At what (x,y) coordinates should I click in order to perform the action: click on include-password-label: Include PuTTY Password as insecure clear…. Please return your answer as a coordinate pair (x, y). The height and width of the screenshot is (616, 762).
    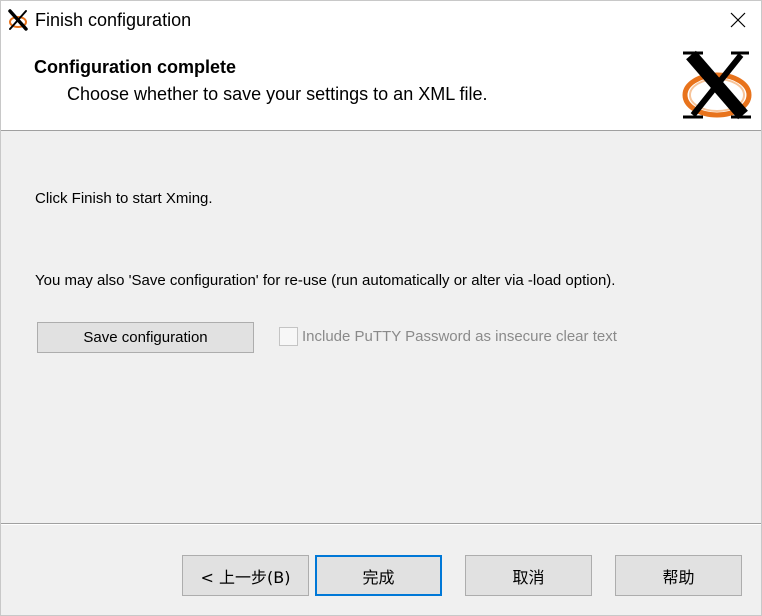
    Looking at the image, I should click on (459, 336).